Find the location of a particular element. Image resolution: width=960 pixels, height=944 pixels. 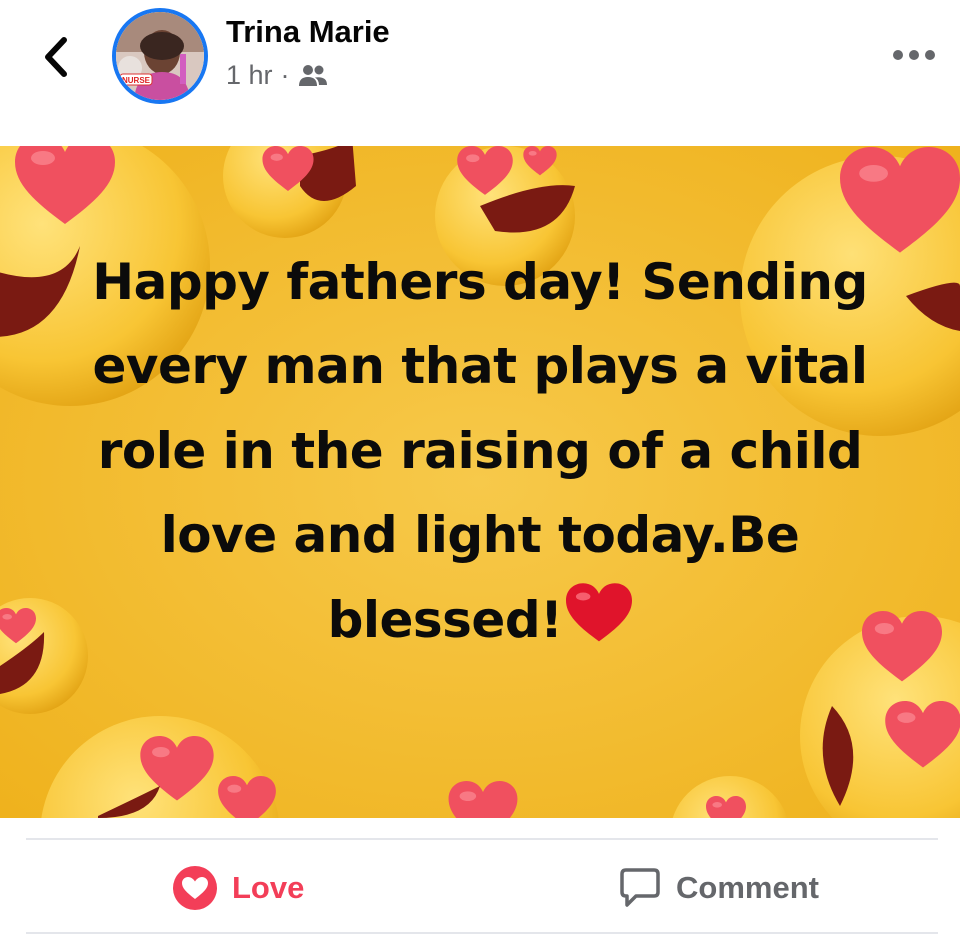

more-options-button is located at coordinates (915, 55).